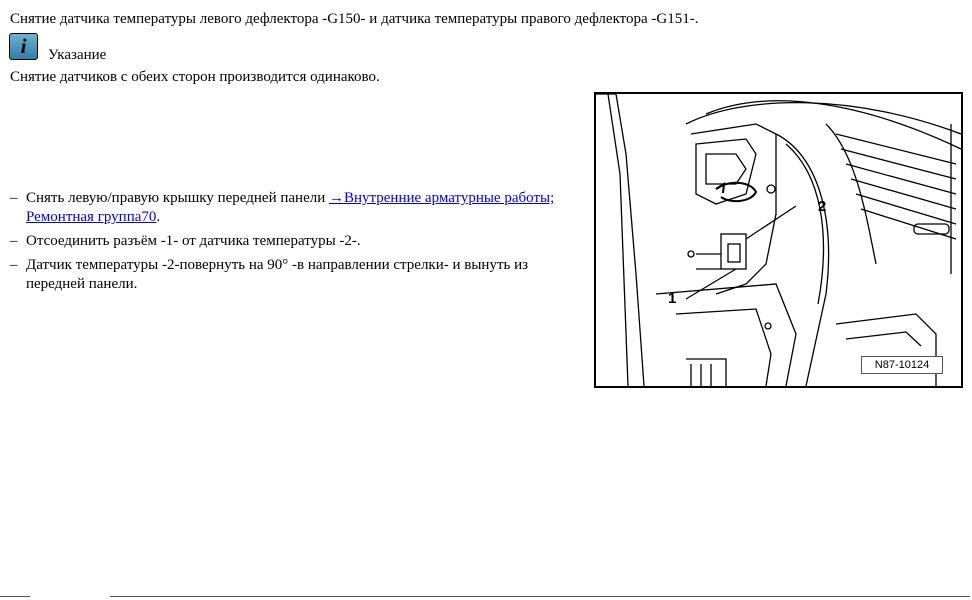 This screenshot has height=600, width=972. Describe the element at coordinates (15, 598) in the screenshot. I see `bottom-edge-left` at that location.